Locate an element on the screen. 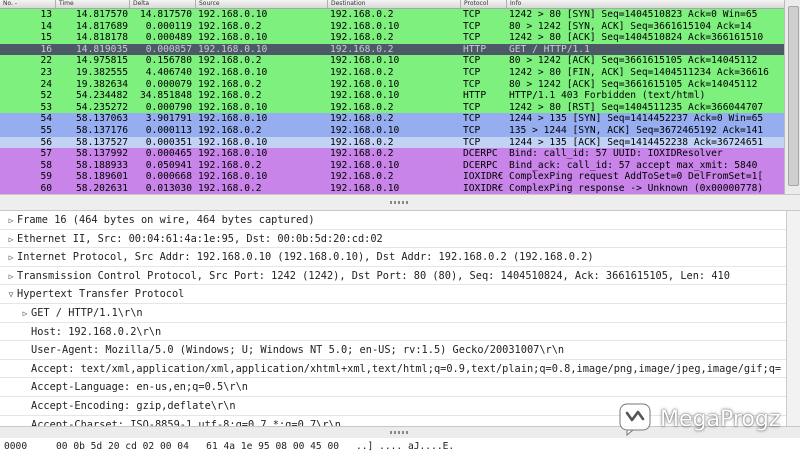 This screenshot has height=456, width=800. packet-delta: 3.901791 is located at coordinates (168, 119).